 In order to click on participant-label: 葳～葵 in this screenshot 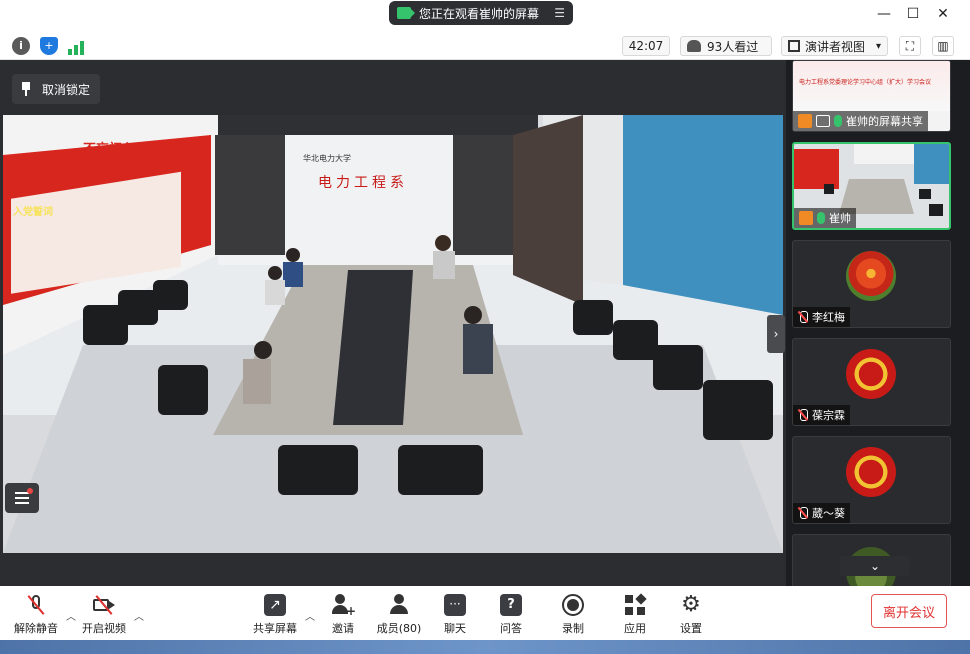, I will do `click(821, 513)`.